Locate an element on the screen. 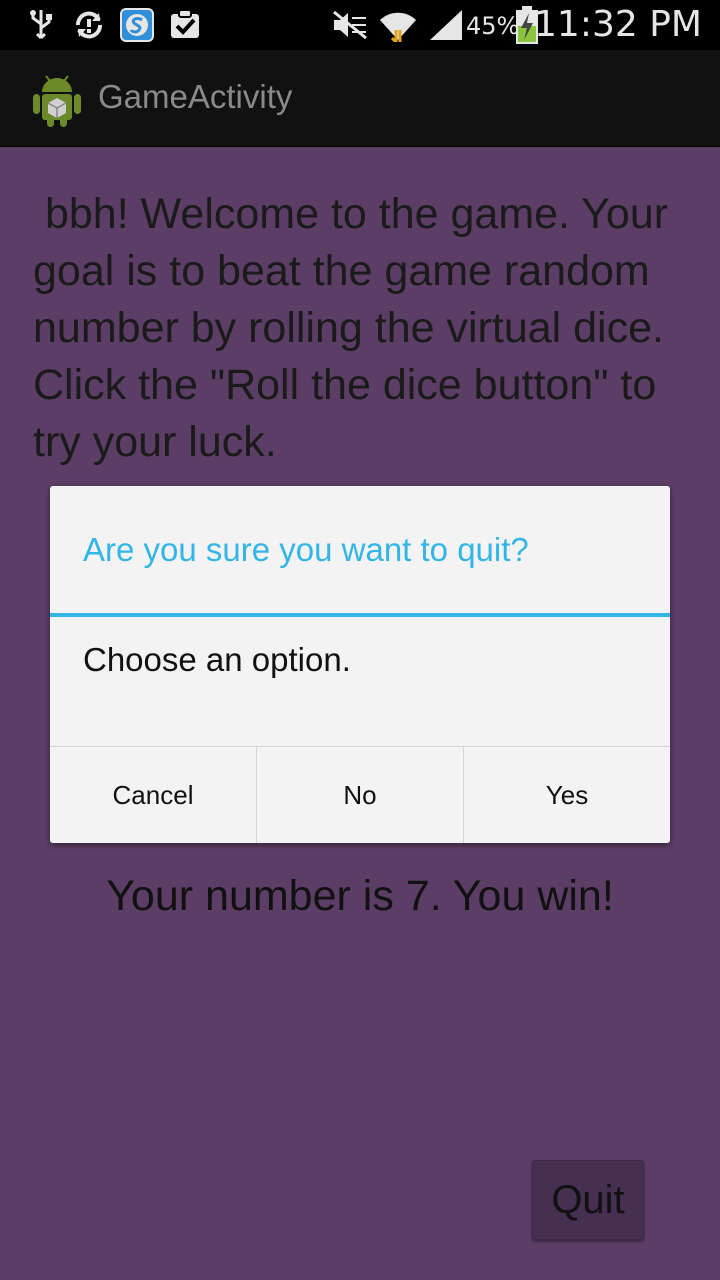 The image size is (720, 1280). mute-icon is located at coordinates (350, 25).